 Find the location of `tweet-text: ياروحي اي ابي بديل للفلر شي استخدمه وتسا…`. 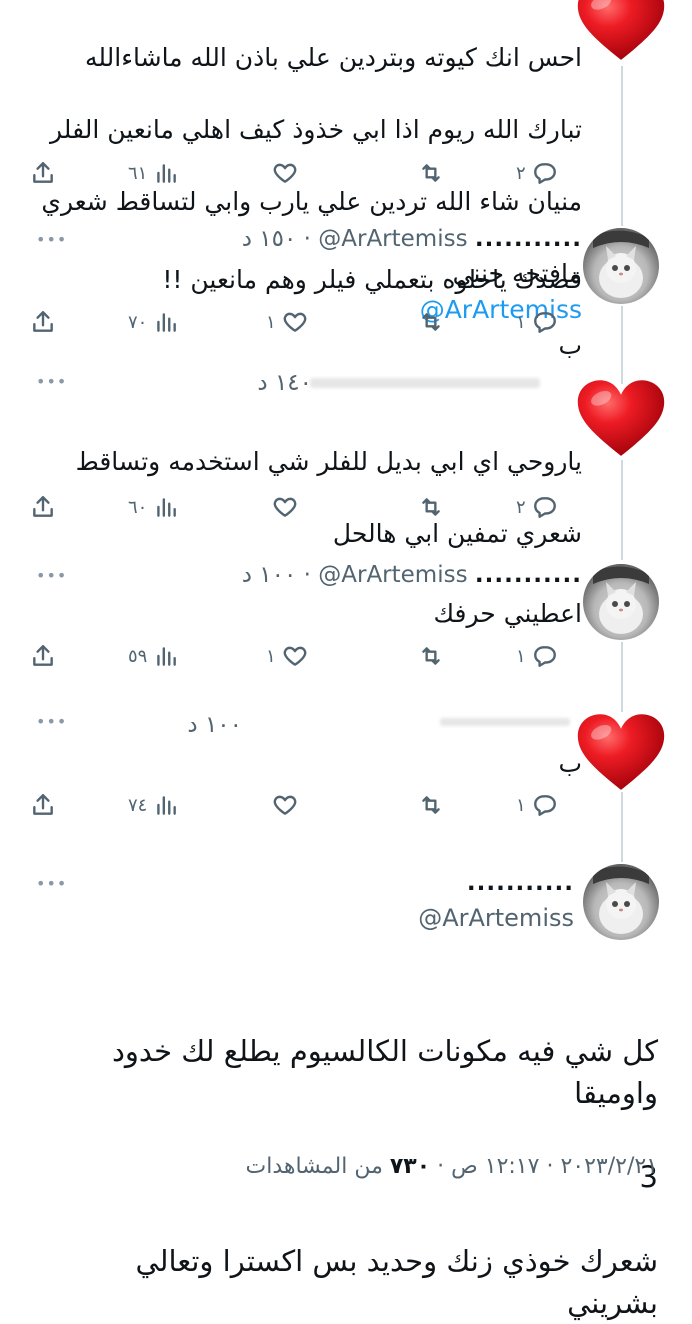

tweet-text: ياروحي اي ابي بديل للفلر شي استخدمه وتسا… is located at coordinates (329, 480).